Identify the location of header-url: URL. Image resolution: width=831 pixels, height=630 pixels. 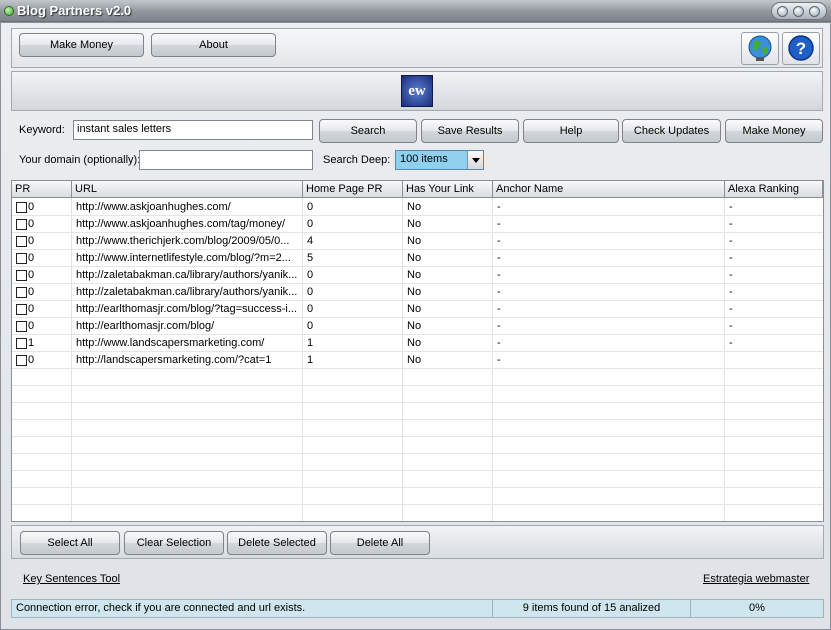
(187, 189).